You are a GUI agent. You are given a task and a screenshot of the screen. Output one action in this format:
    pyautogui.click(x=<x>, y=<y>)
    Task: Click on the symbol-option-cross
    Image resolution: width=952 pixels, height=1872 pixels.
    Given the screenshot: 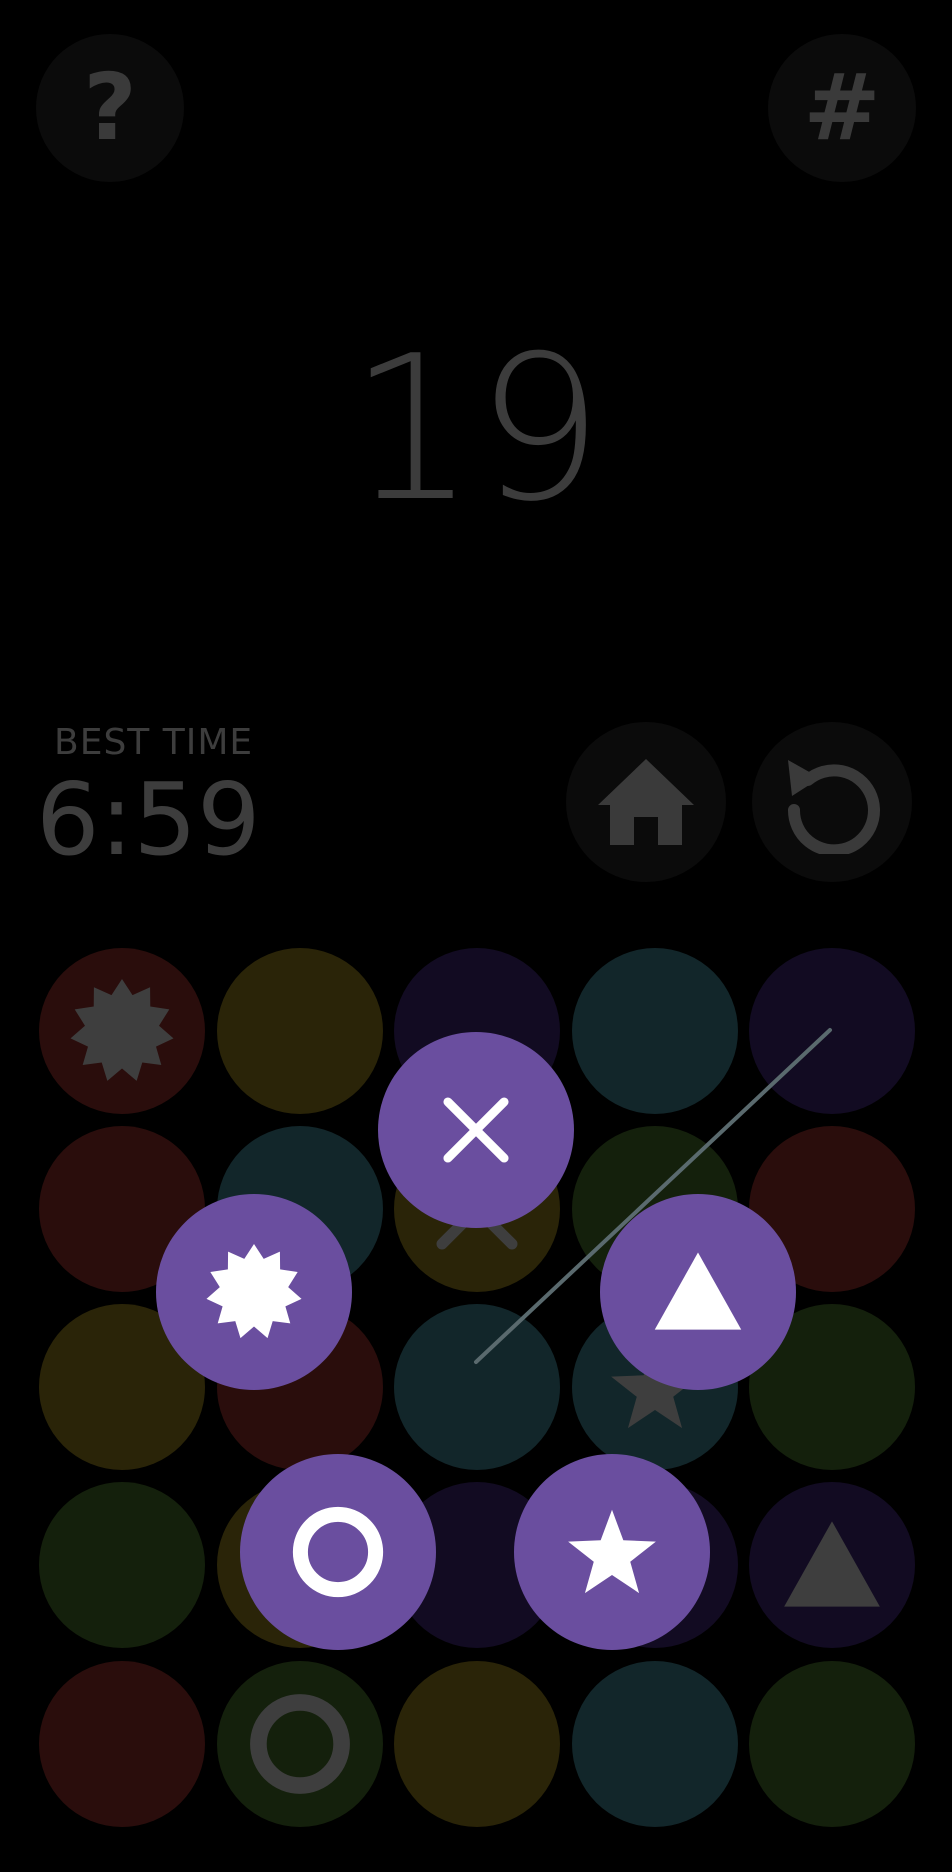 What is the action you would take?
    pyautogui.click(x=476, y=1130)
    